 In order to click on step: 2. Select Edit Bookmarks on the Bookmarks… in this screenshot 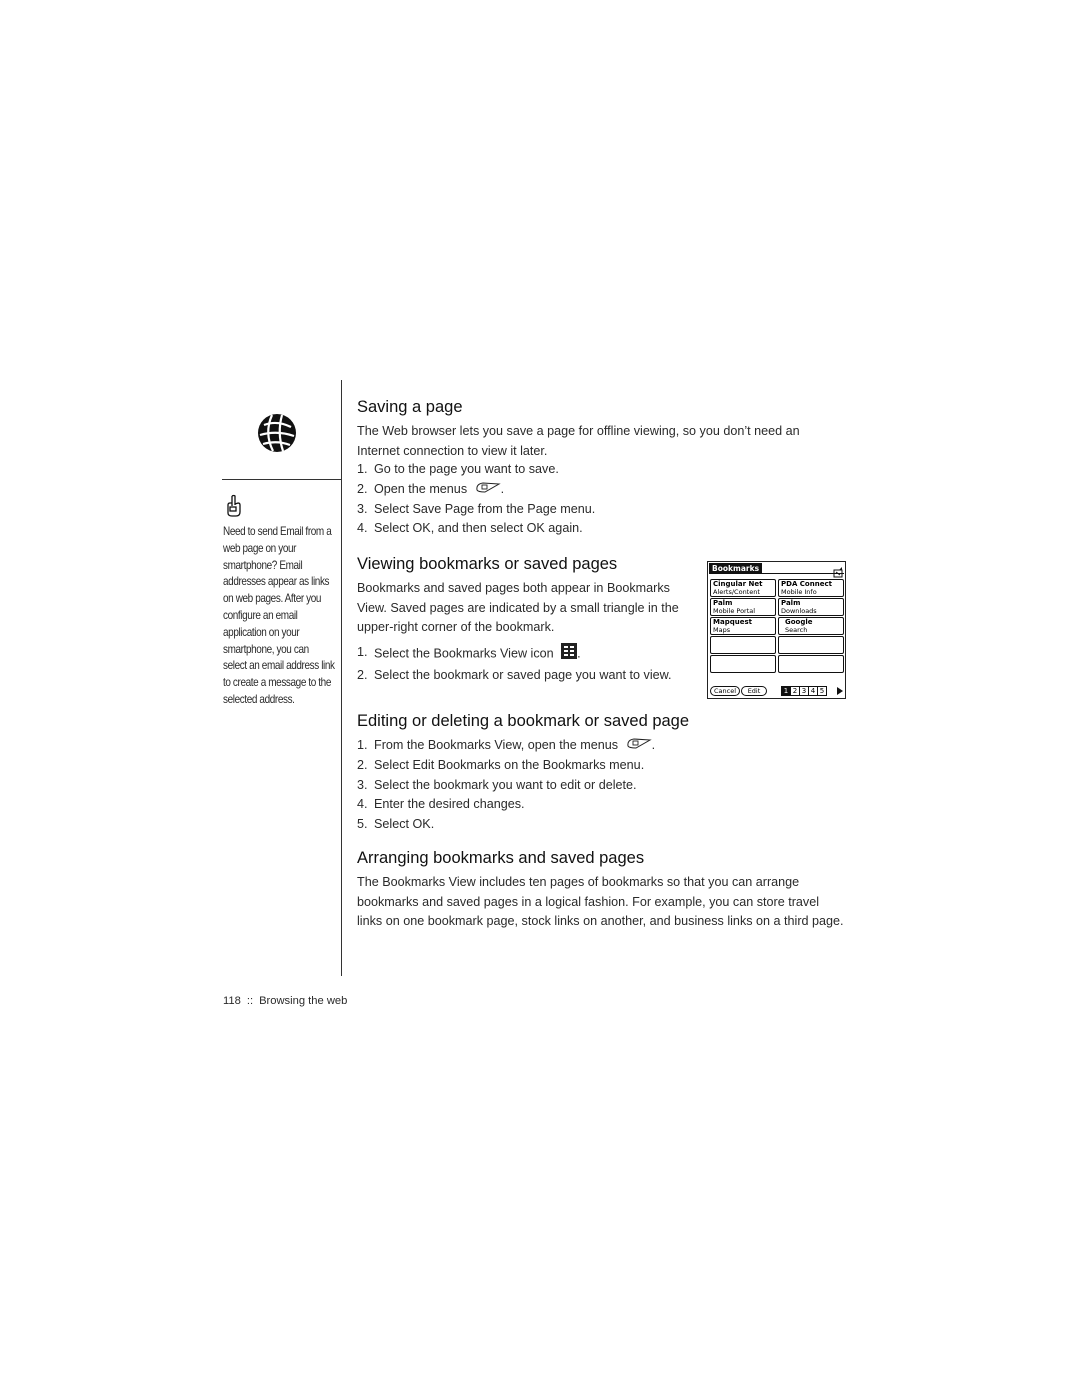, I will do `click(501, 764)`.